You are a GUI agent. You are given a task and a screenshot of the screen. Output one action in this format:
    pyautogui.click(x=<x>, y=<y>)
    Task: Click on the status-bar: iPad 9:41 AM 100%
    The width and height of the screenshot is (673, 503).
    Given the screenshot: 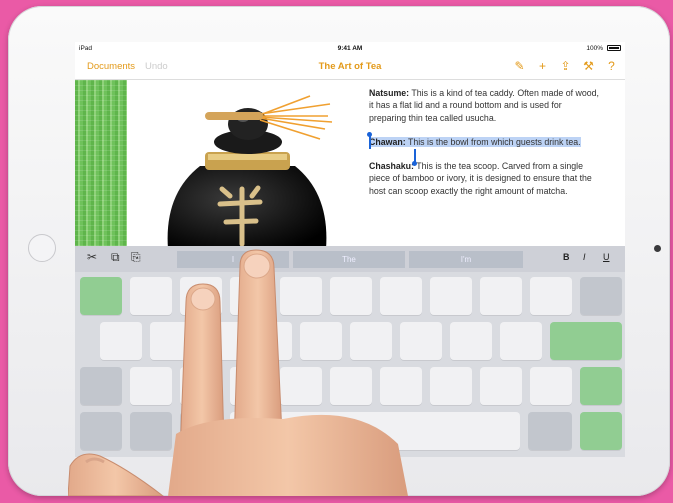 What is the action you would take?
    pyautogui.click(x=350, y=48)
    